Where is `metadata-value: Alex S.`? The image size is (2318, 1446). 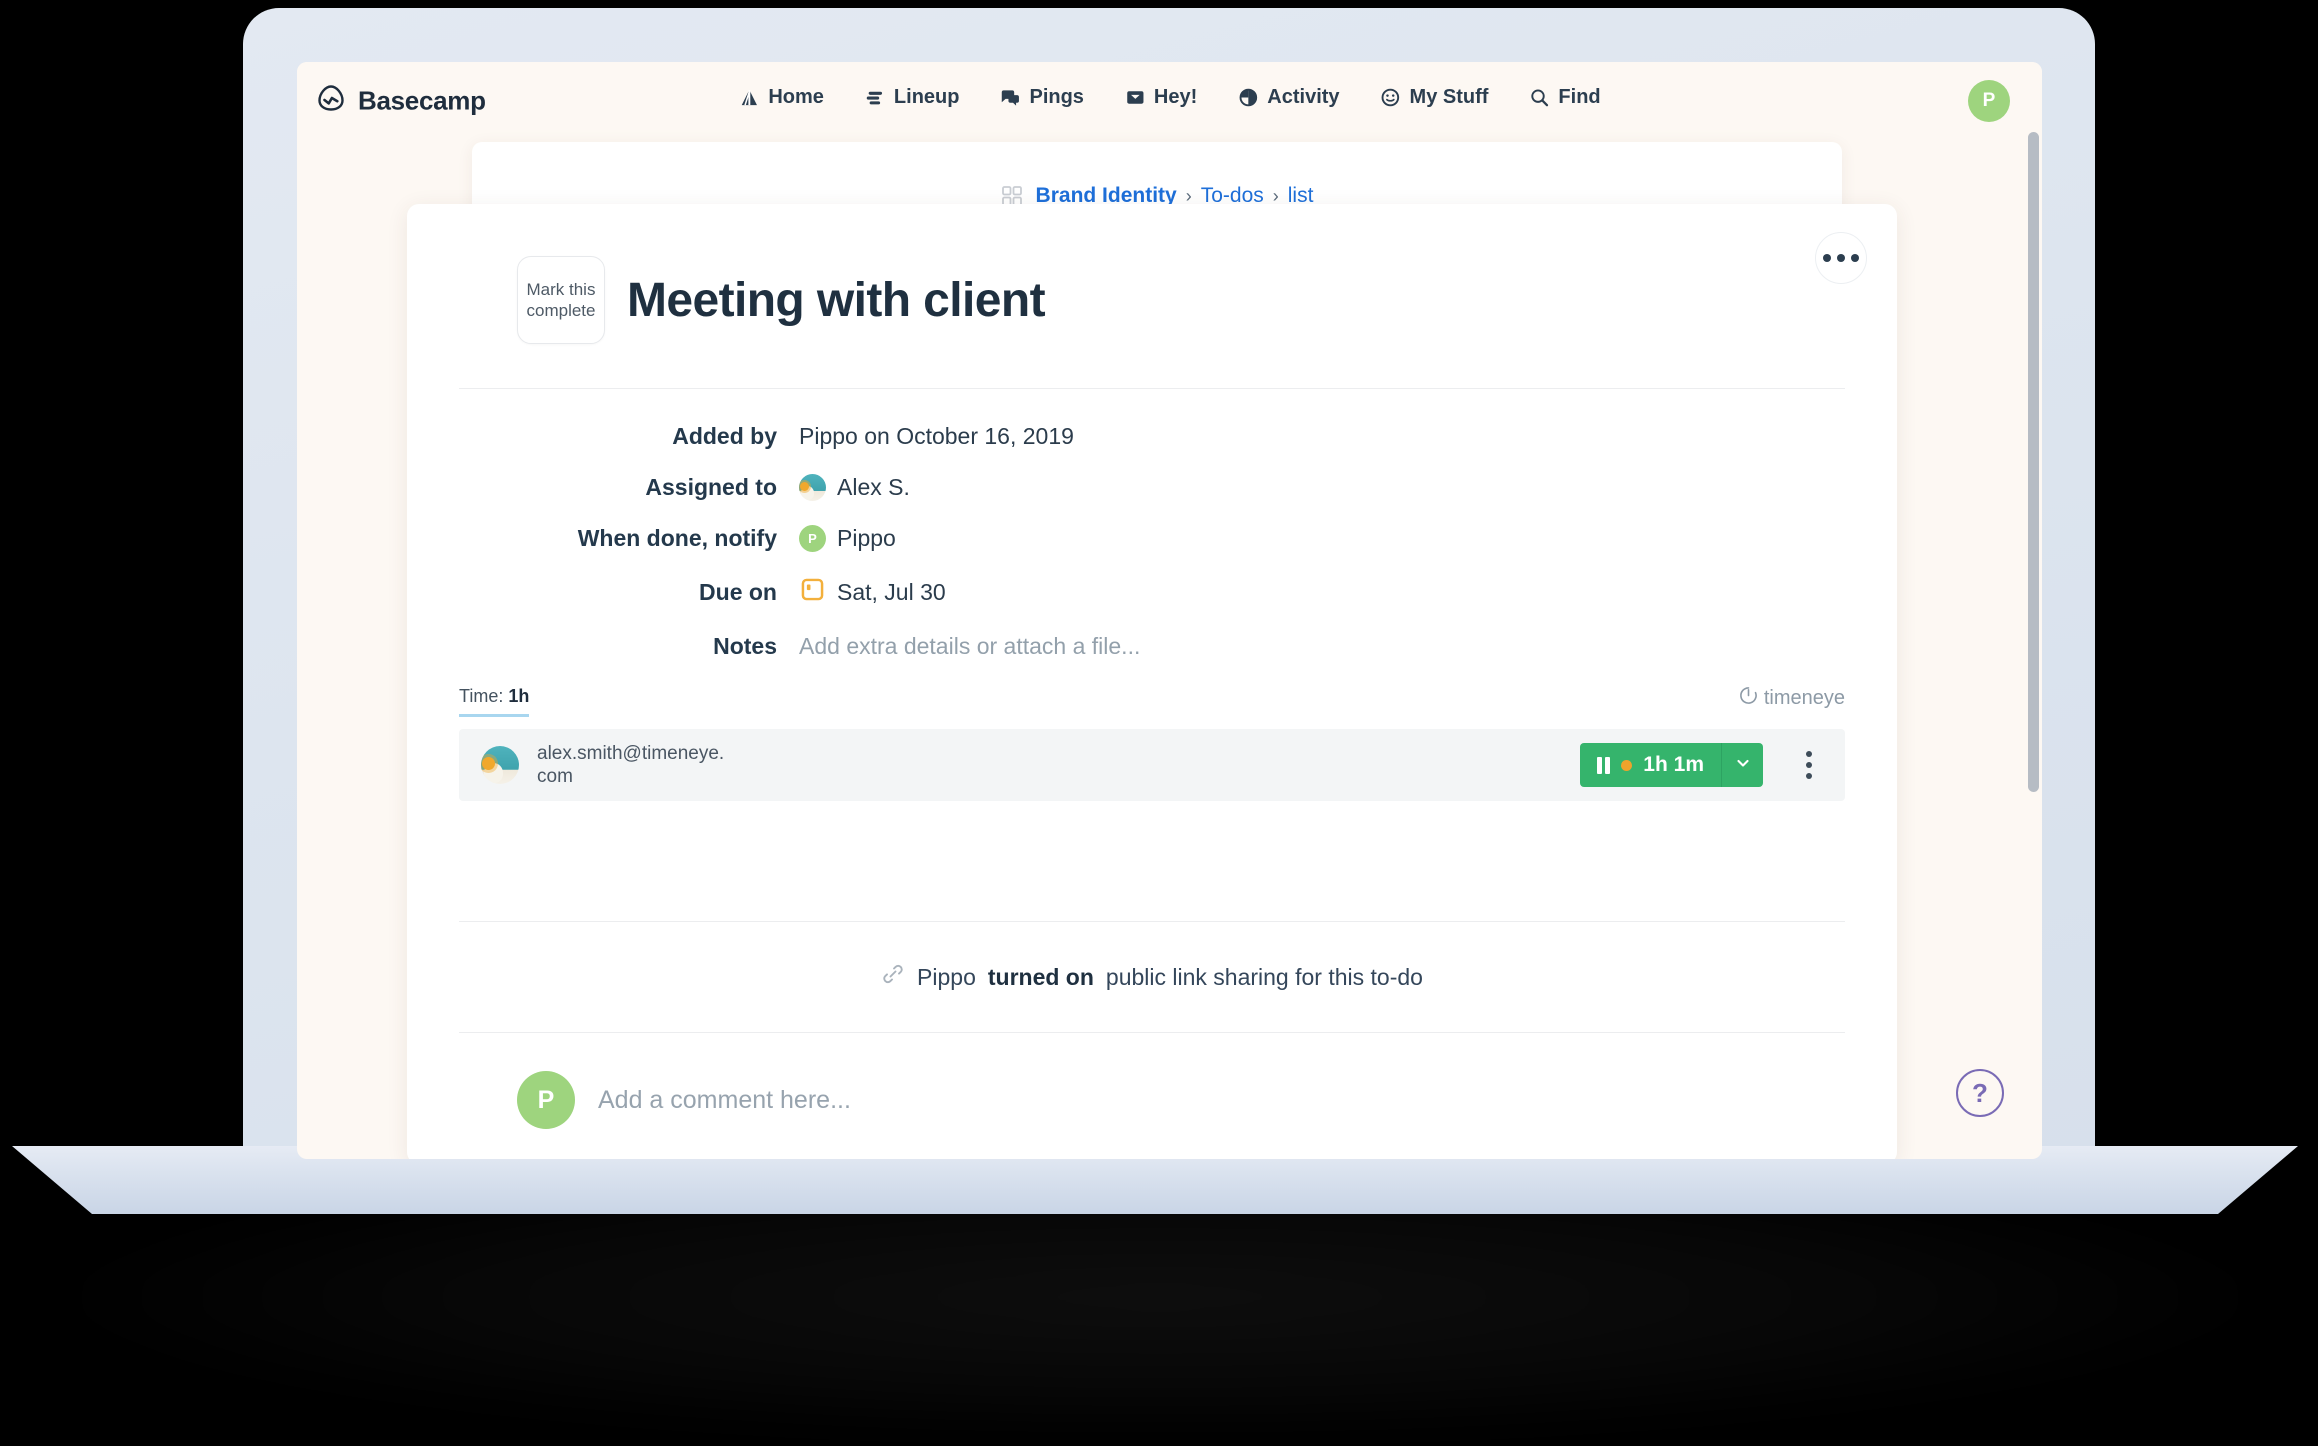 metadata-value: Alex S. is located at coordinates (854, 487).